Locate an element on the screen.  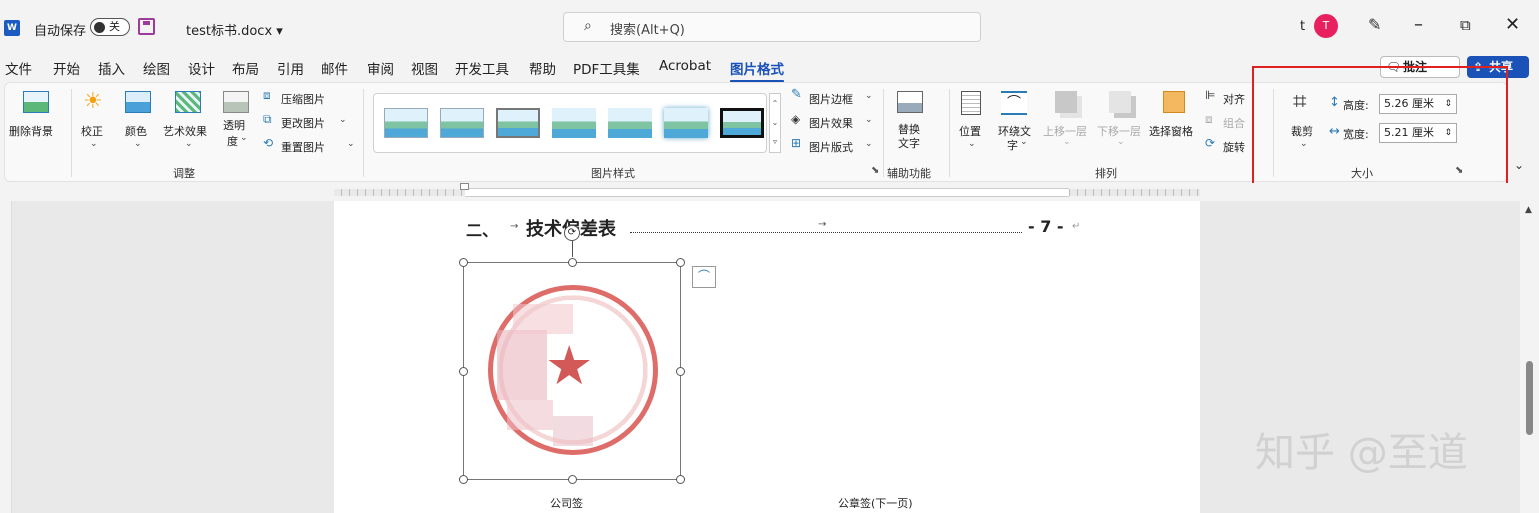
corrections-label: 校正 is located at coordinates (92, 131).